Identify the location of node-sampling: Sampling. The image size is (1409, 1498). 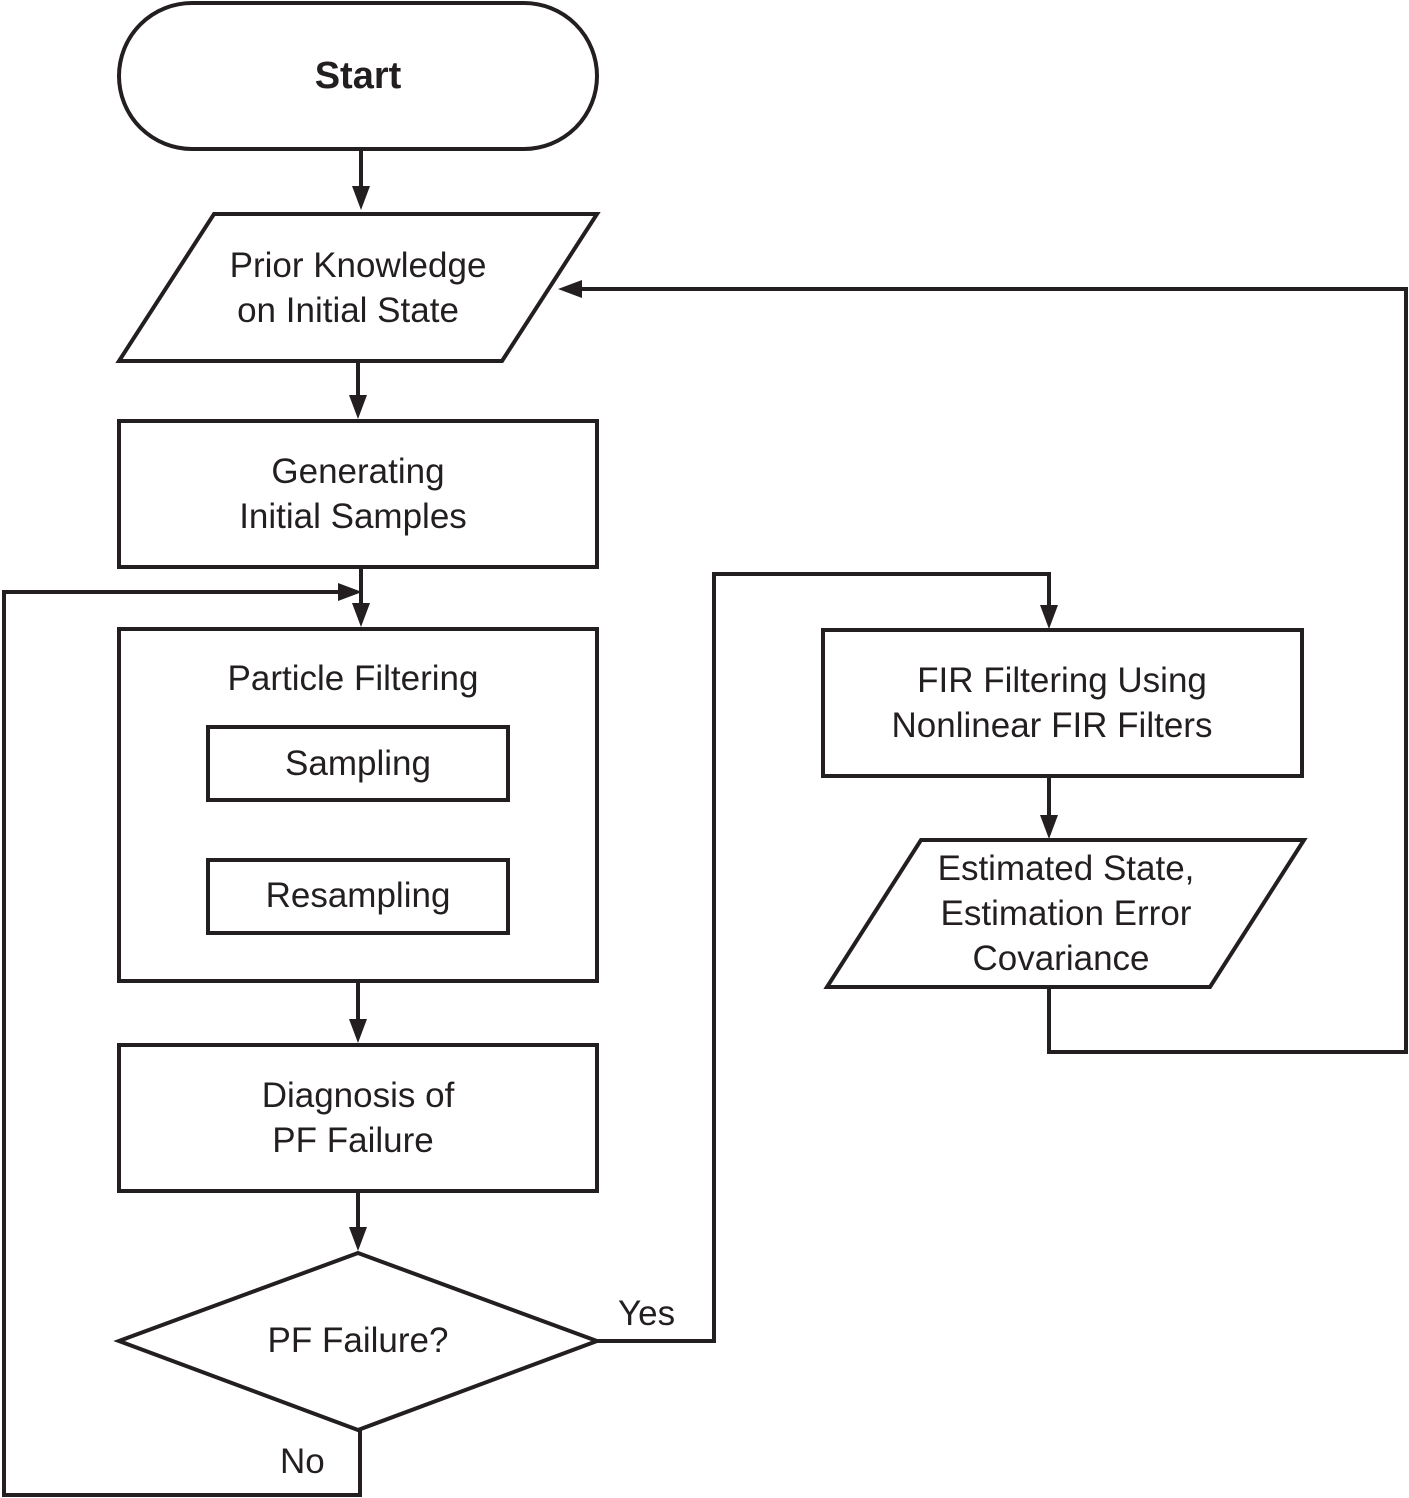
(358, 763).